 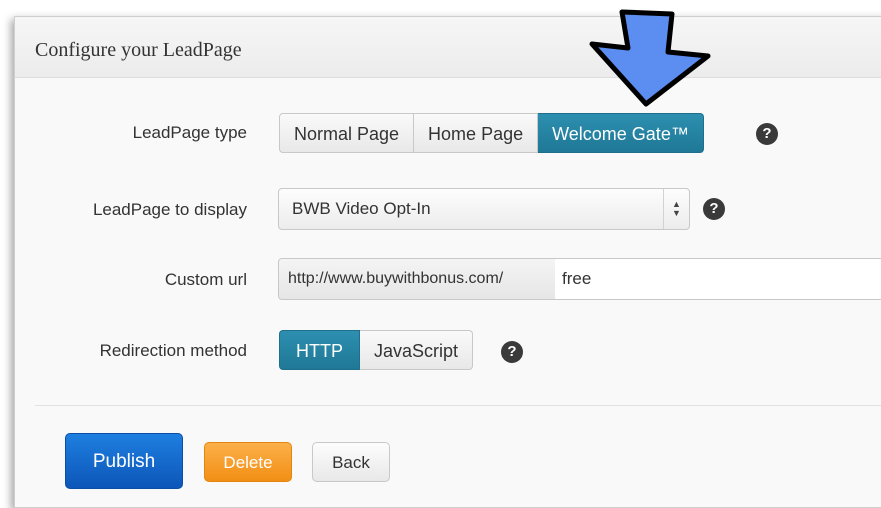 I want to click on redirection-method-label: Redirection method, so click(x=173, y=350).